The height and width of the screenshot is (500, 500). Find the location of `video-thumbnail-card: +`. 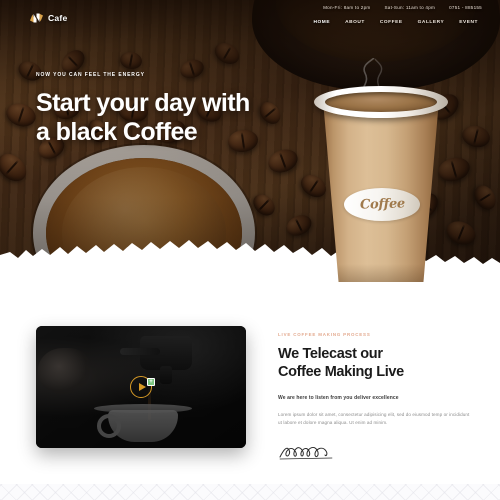

video-thumbnail-card: + is located at coordinates (141, 387).